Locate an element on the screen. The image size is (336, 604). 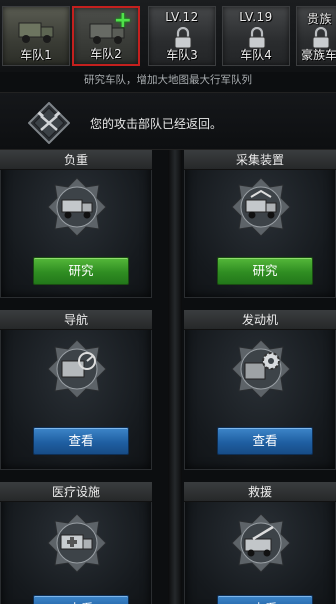
squad-tab-label: 车队3 is located at coordinates (182, 55).